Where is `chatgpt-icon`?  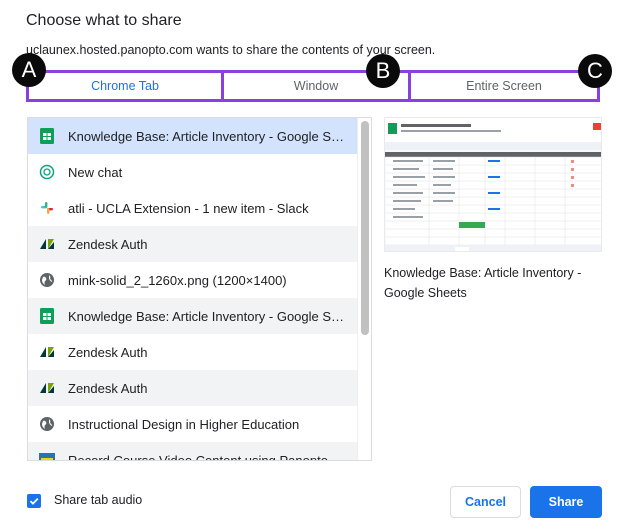
chatgpt-icon is located at coordinates (47, 172).